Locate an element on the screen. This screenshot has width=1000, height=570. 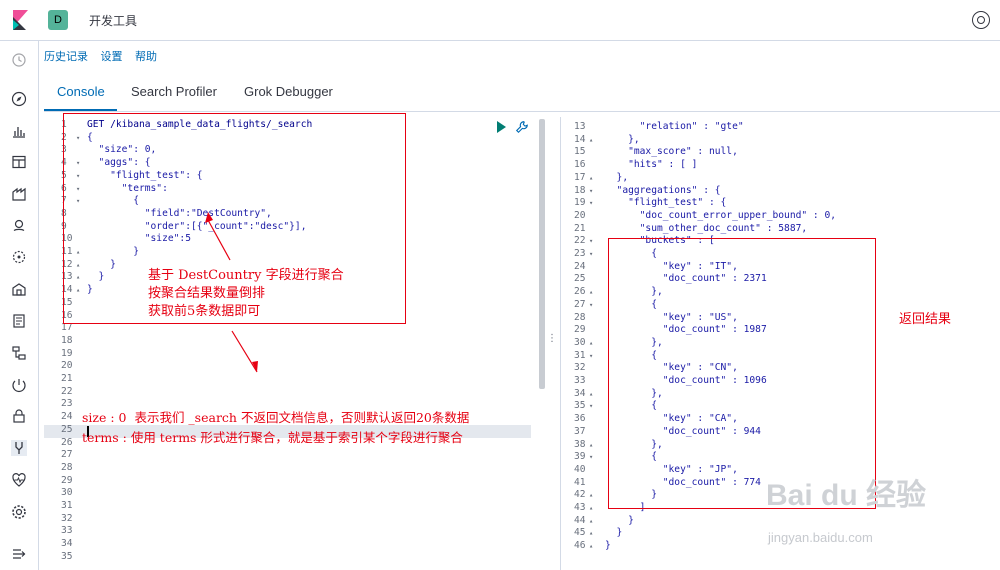
dev-tools-icon is located at coordinates (19, 448).